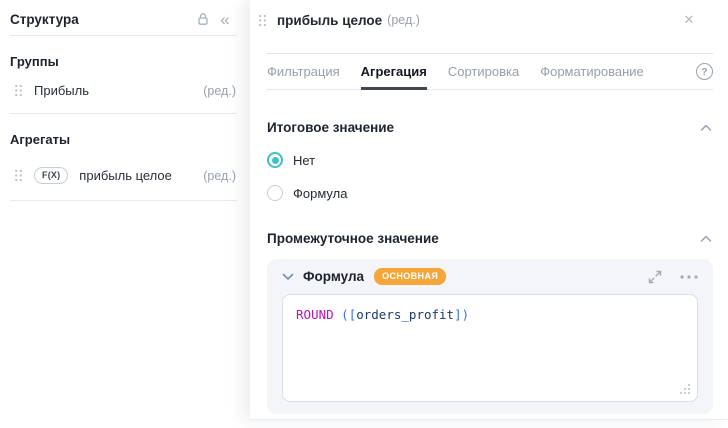  Describe the element at coordinates (275, 160) in the screenshot. I see `radio-selected-icon` at that location.